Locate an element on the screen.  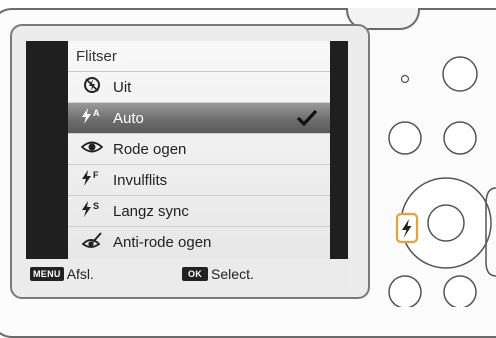
play-button is located at coordinates (405, 138).